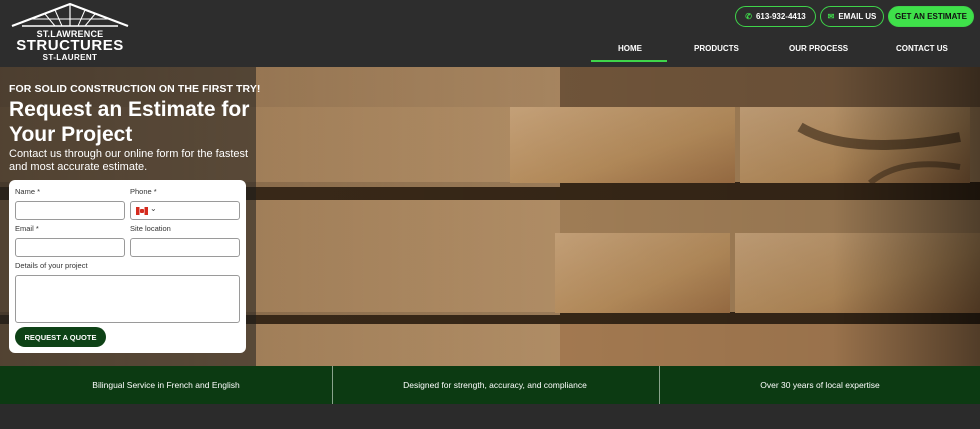 This screenshot has height=429, width=980. What do you see at coordinates (51, 265) in the screenshot?
I see `details-label: Details of your project` at bounding box center [51, 265].